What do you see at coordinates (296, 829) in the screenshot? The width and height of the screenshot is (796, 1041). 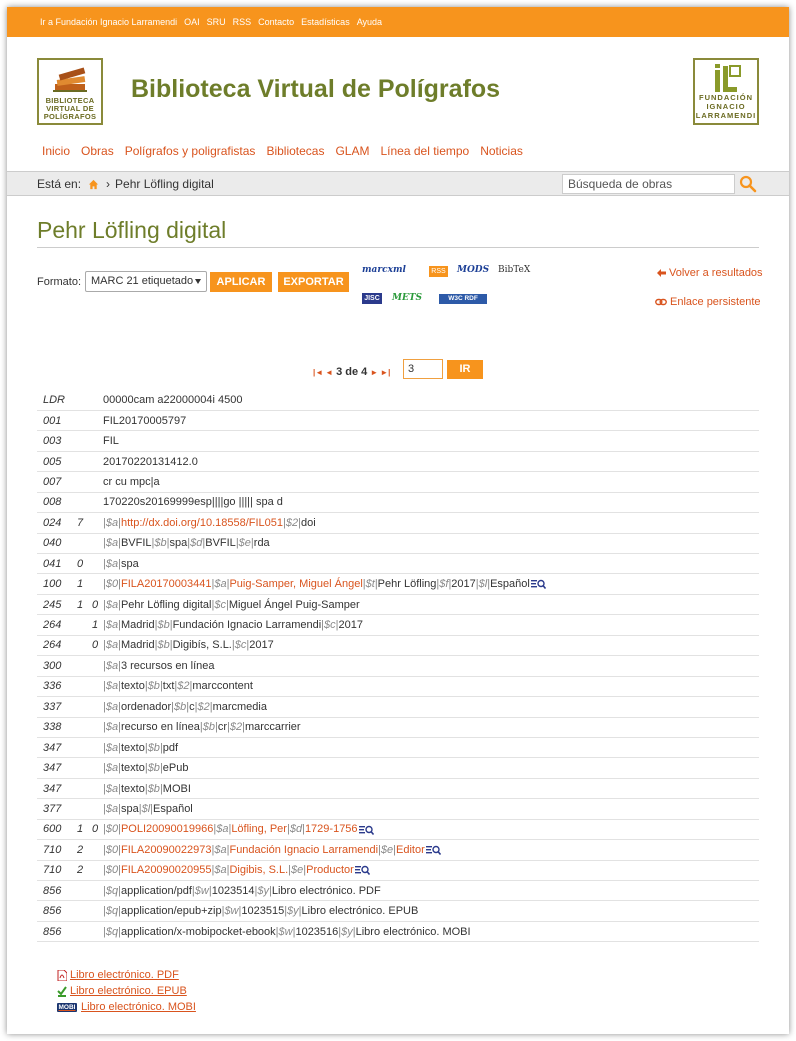 I see `subfield-code: $d` at bounding box center [296, 829].